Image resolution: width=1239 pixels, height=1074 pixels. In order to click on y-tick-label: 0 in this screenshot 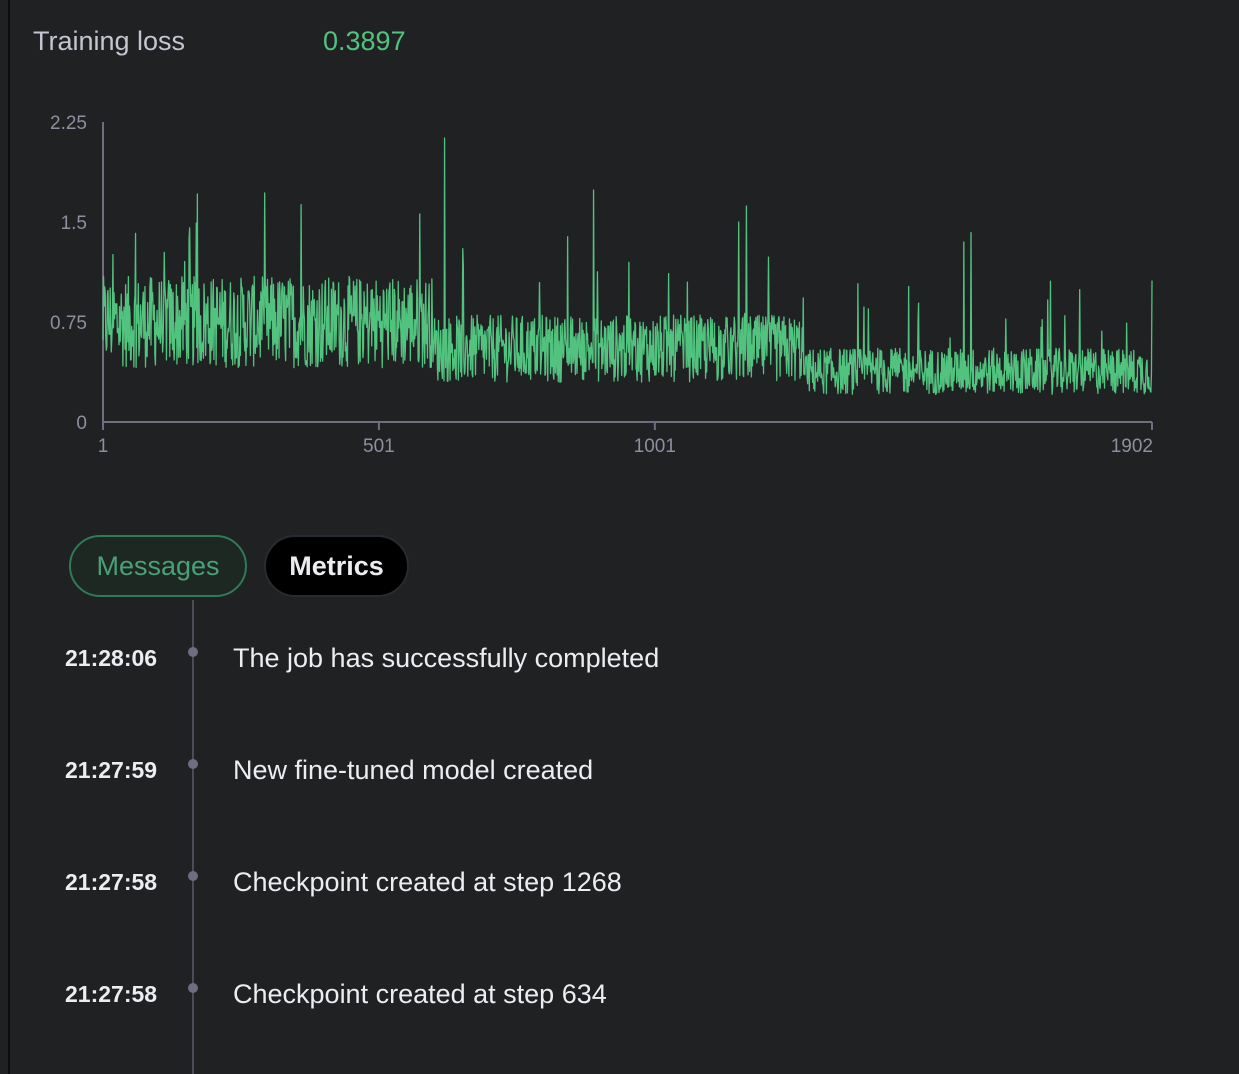, I will do `click(81, 423)`.